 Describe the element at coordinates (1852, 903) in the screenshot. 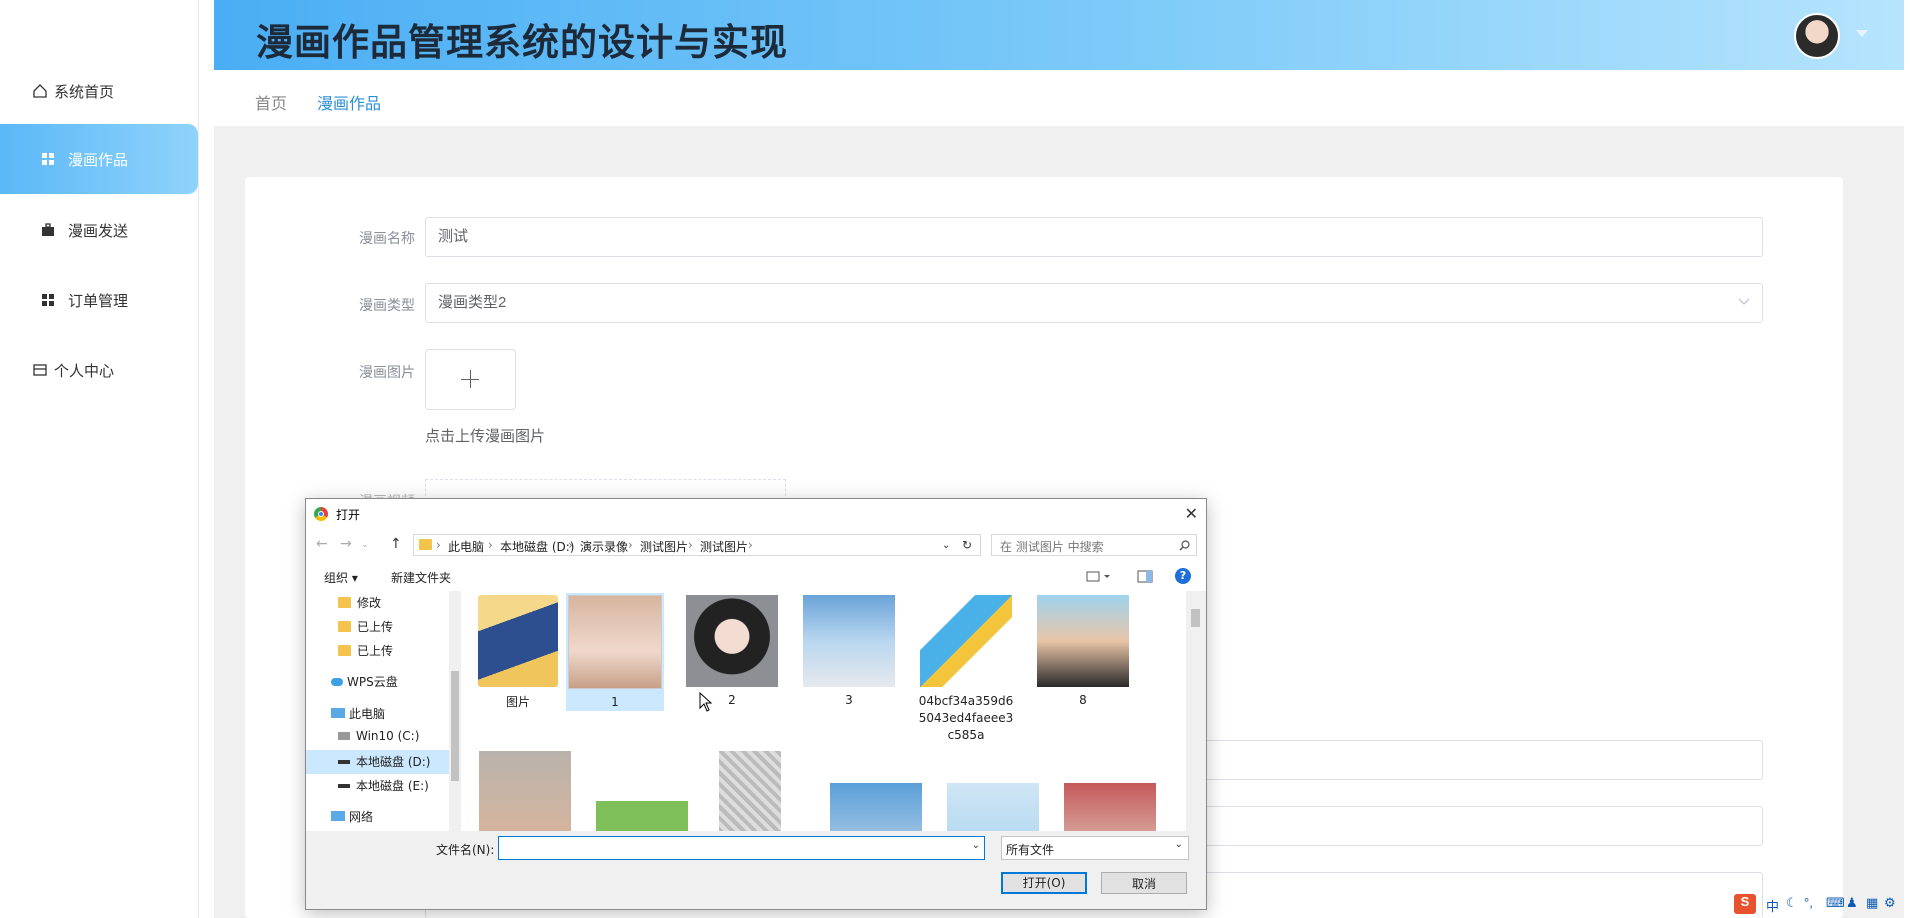

I see `tray-icon: ♟` at that location.